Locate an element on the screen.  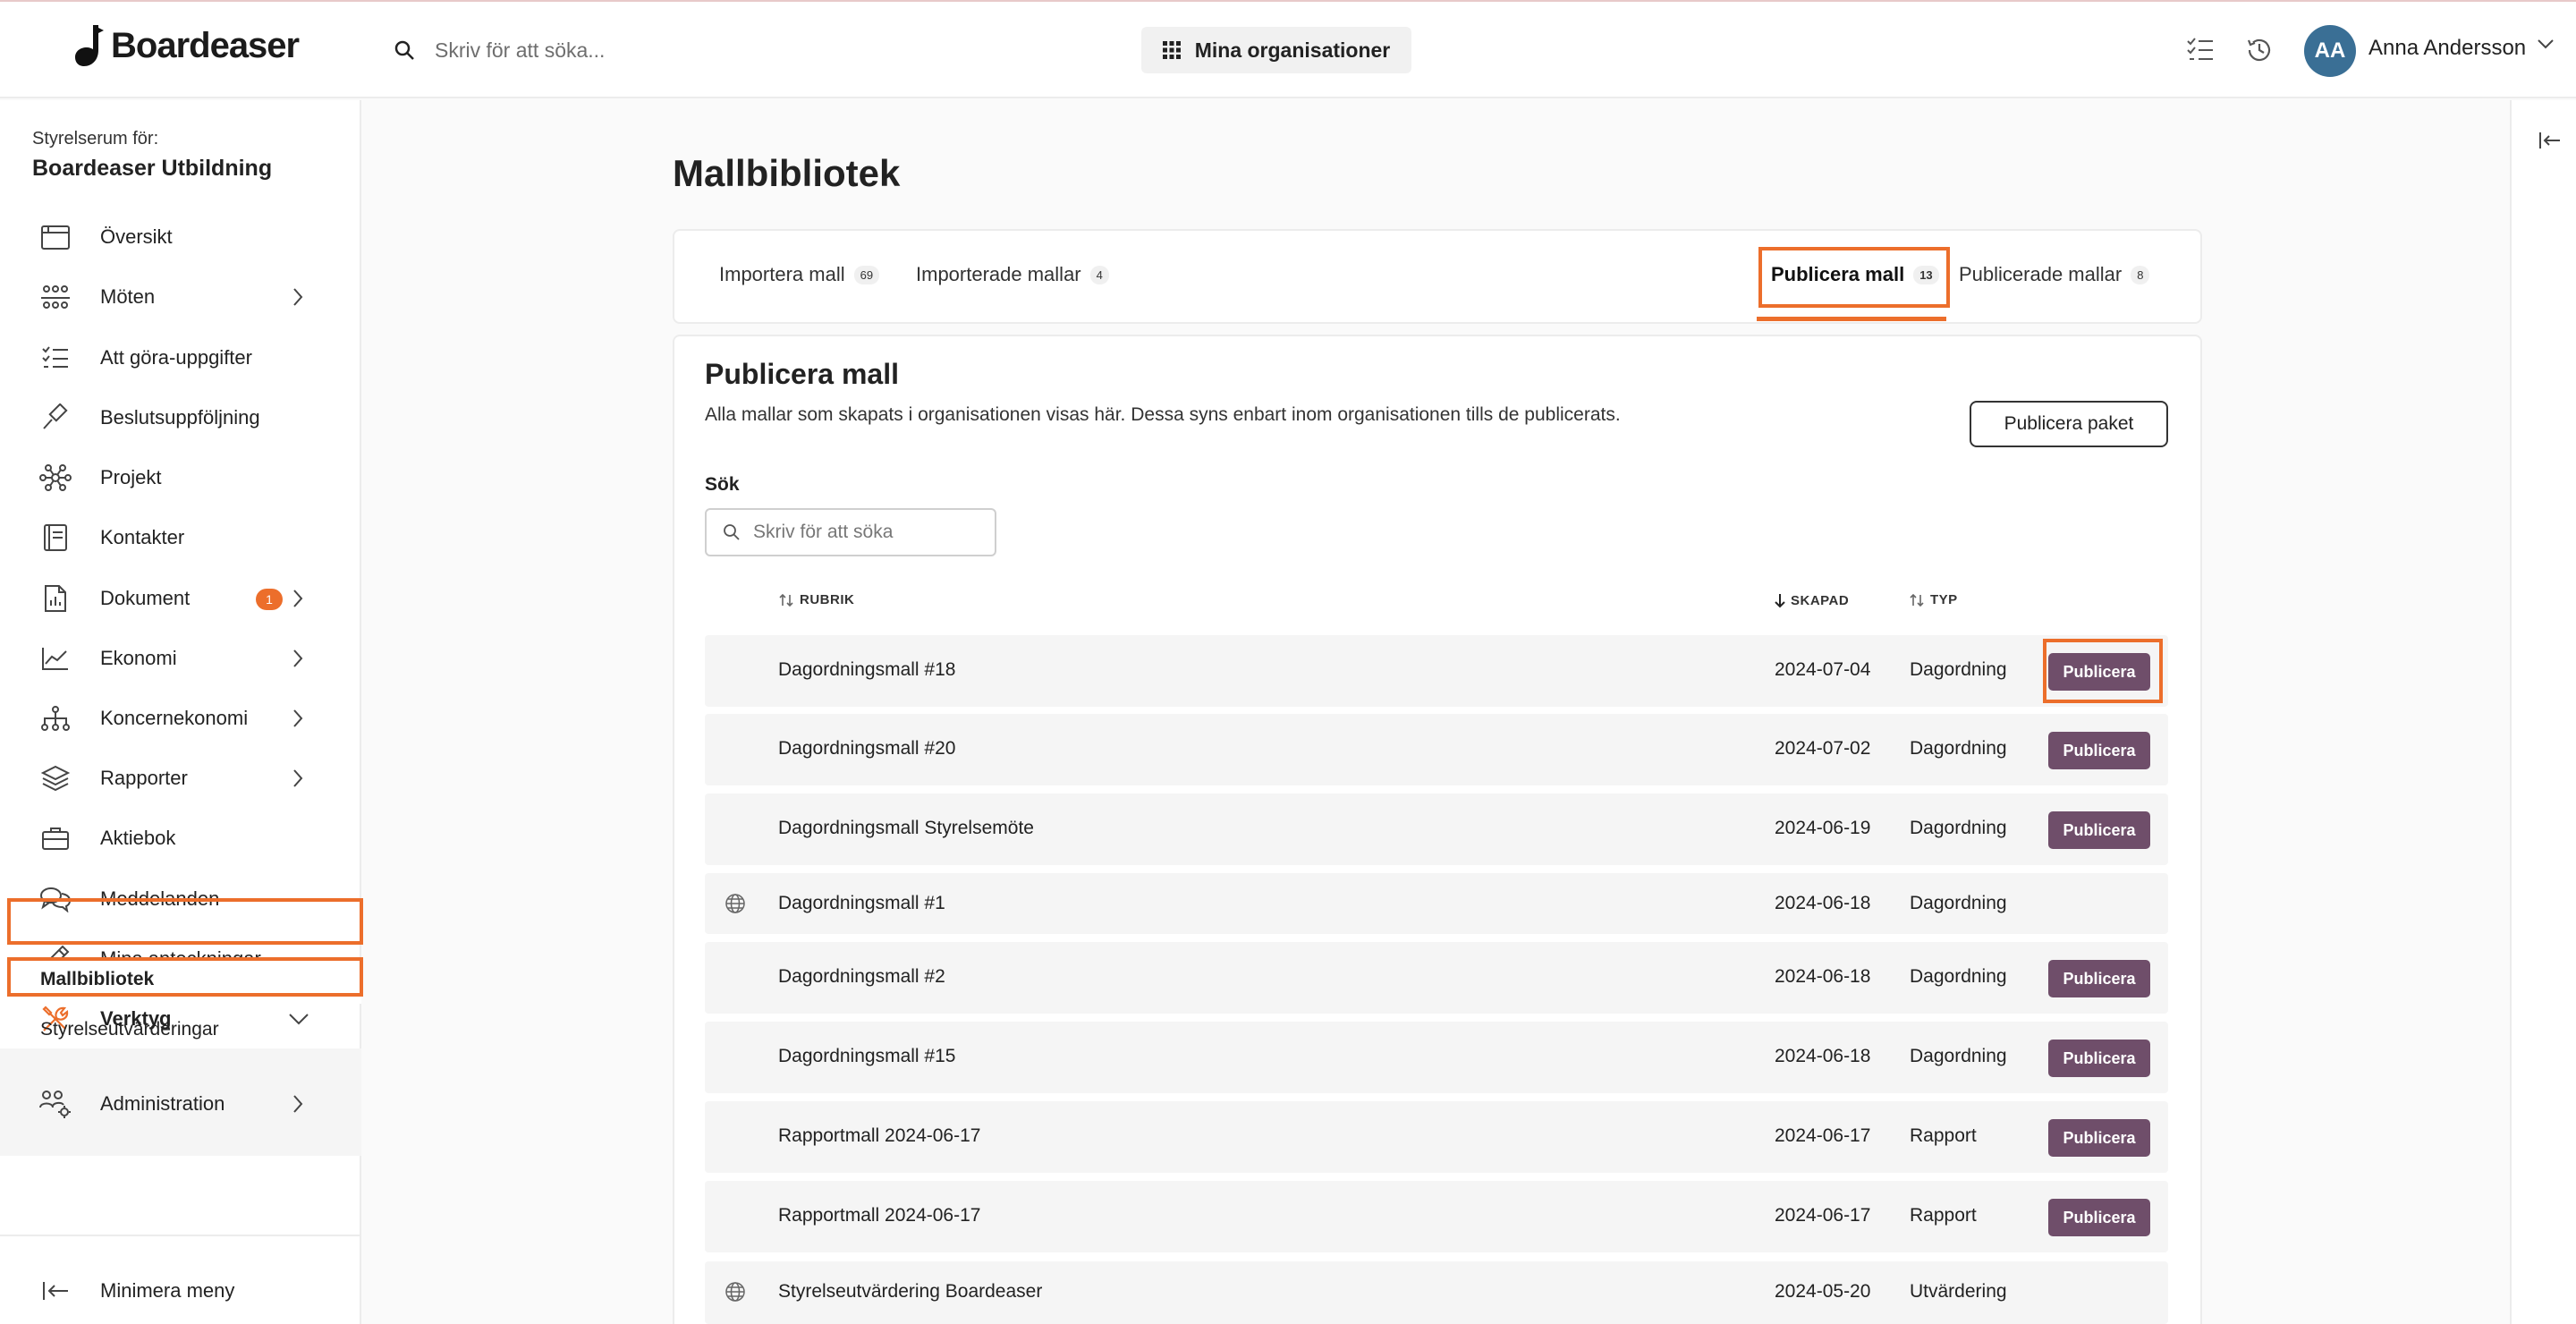
sidebar-item-aktiebok: Aktiebok is located at coordinates (180, 838).